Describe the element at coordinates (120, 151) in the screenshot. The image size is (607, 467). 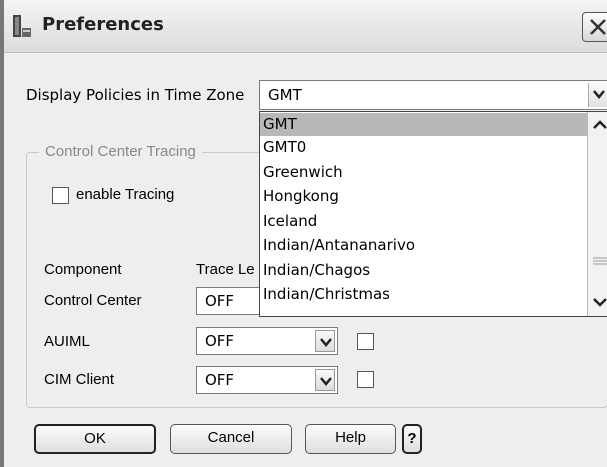
I see `tracing-group-title: Control Center Tracing` at that location.